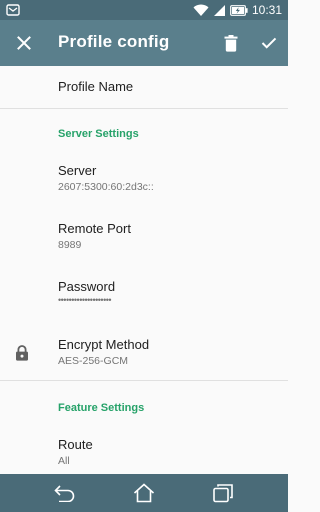 This screenshot has width=320, height=512. Describe the element at coordinates (87, 286) in the screenshot. I see `pref-label: Password` at that location.